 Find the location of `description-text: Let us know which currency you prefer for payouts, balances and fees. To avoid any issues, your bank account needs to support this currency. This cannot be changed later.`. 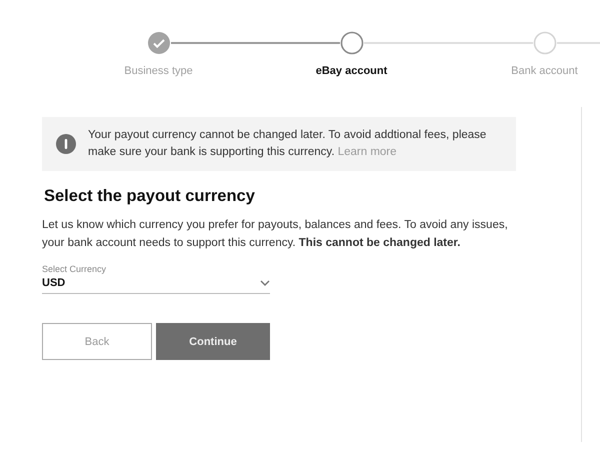

description-text: Let us know which currency you prefer for payouts, balances and fees. To avoid any issues, your bank account needs to support this currency. This cannot be changed later. is located at coordinates (275, 234).